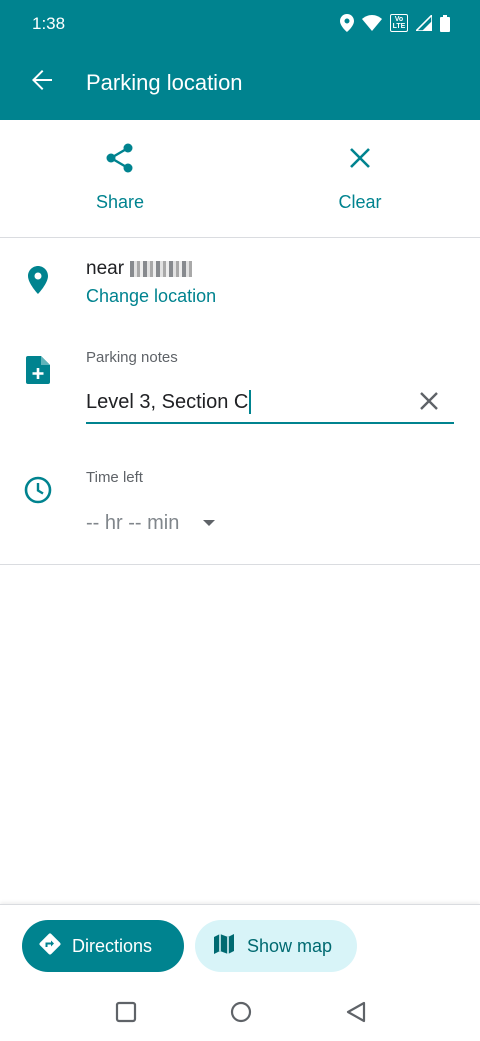 Image resolution: width=480 pixels, height=1041 pixels. Describe the element at coordinates (372, 23) in the screenshot. I see `wifi-icon` at that location.